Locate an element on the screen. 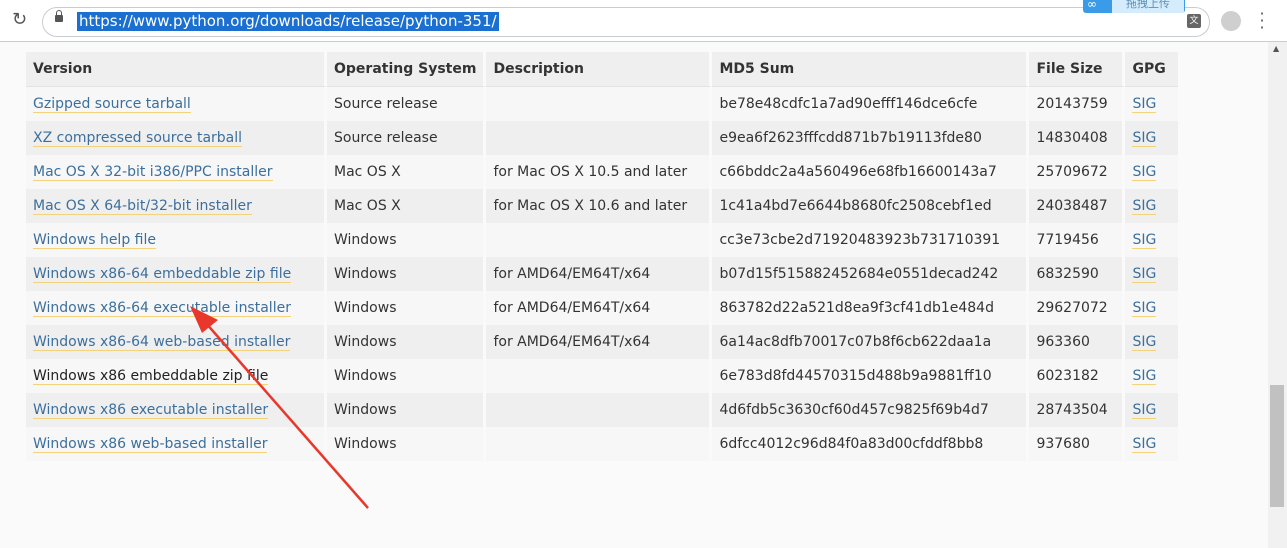 This screenshot has height=548, width=1287. arrow-head is located at coordinates (204, 319).